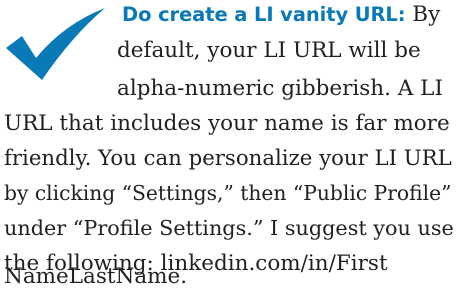 Image resolution: width=458 pixels, height=289 pixels. I want to click on tip-body-line-2: default, your LI URL will be, so click(269, 50).